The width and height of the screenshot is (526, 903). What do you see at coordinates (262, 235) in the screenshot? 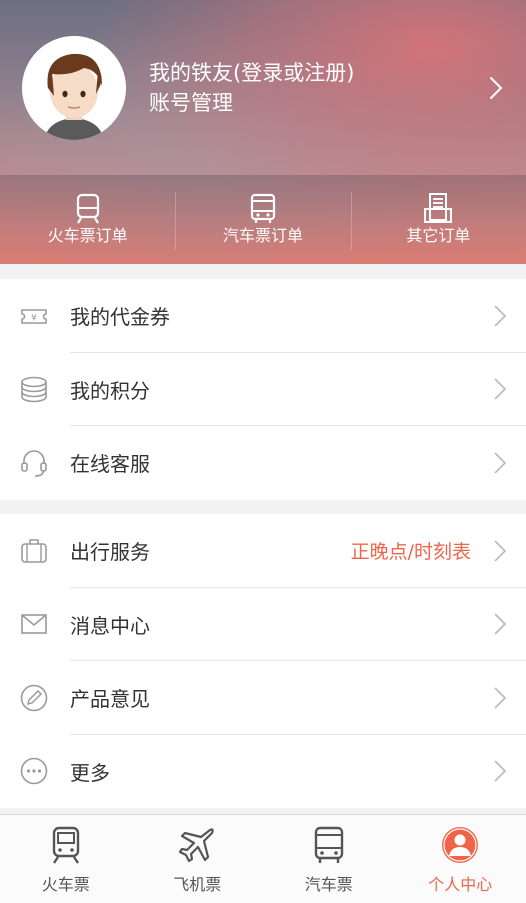
I see `bus-orders-label: 汽车票订单` at bounding box center [262, 235].